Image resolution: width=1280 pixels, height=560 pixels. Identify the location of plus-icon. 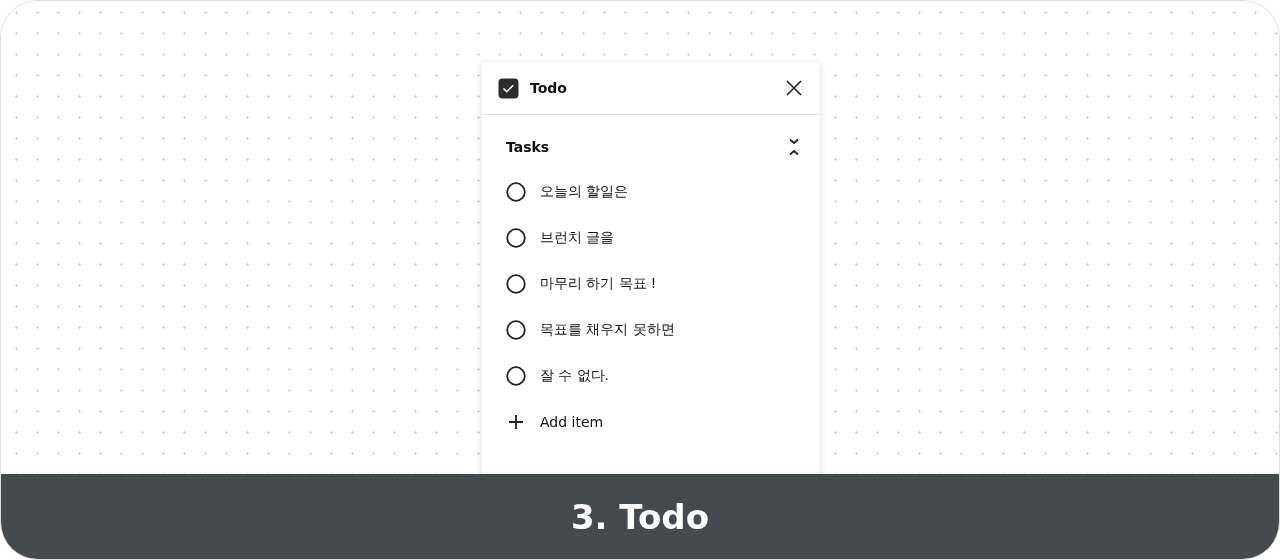
(516, 422).